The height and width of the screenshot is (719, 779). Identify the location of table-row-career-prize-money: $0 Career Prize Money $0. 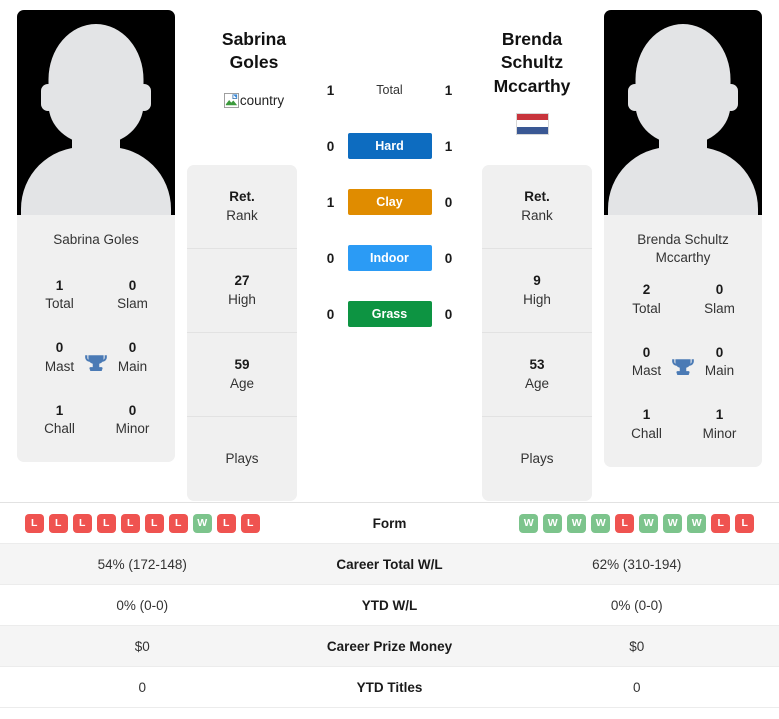
(389, 646).